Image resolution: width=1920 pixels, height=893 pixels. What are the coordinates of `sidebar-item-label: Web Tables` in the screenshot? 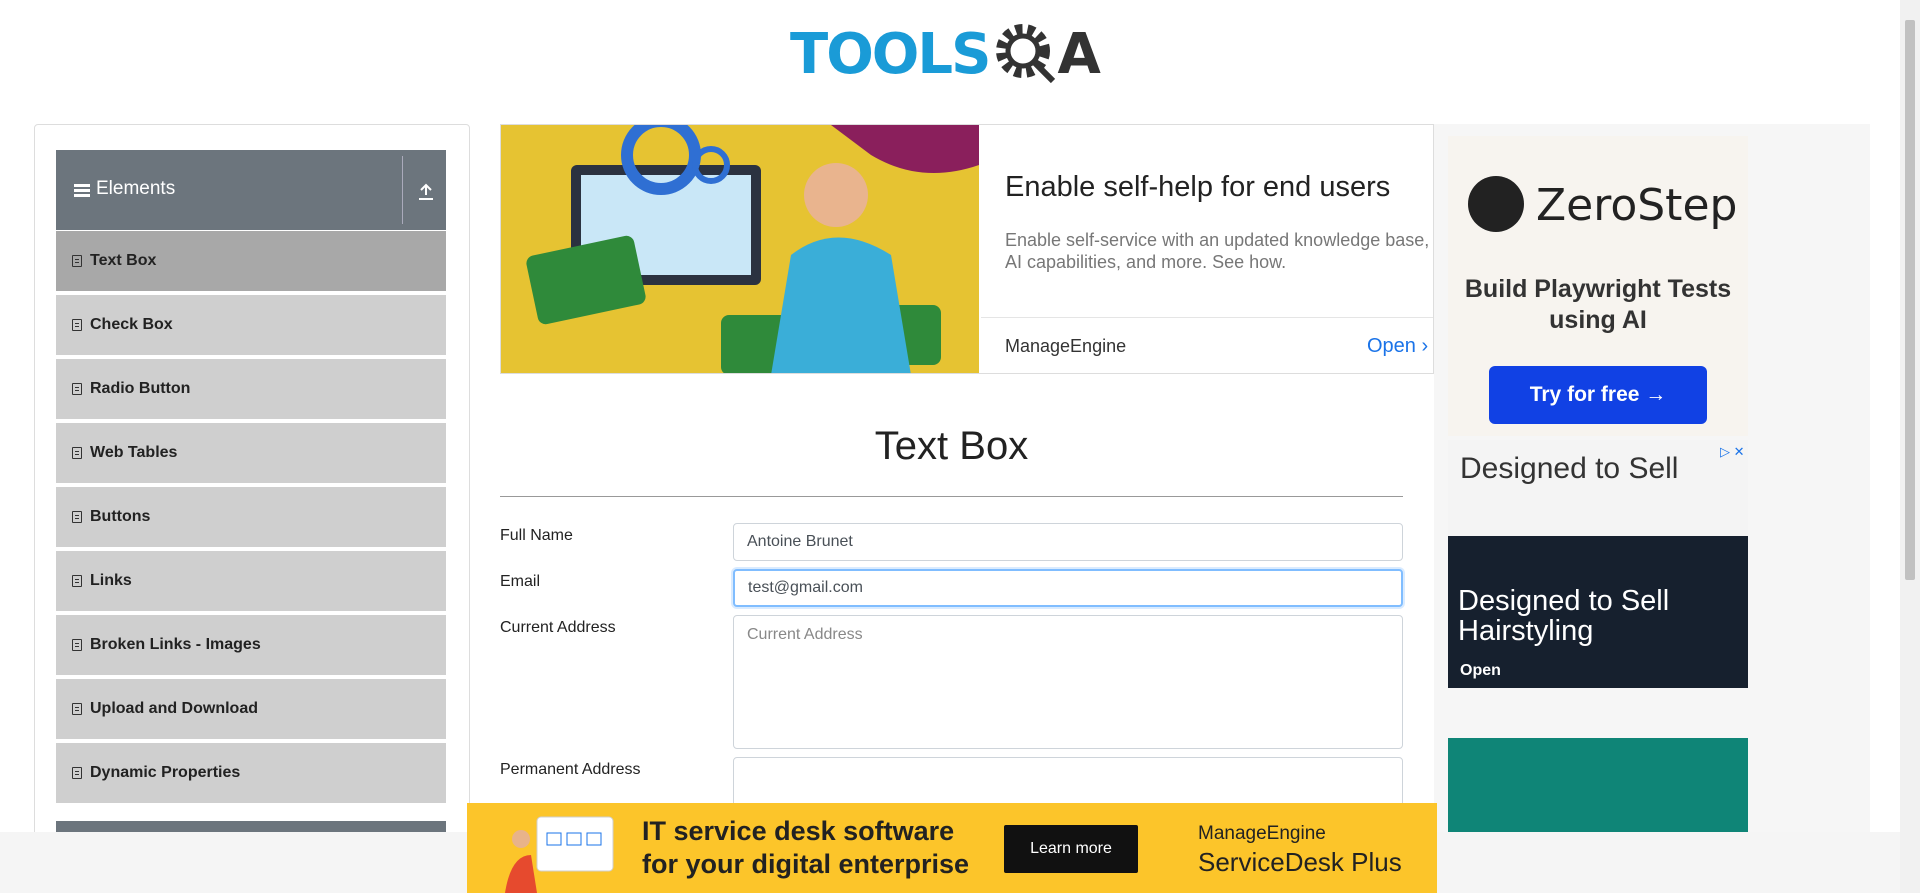 It's located at (134, 452).